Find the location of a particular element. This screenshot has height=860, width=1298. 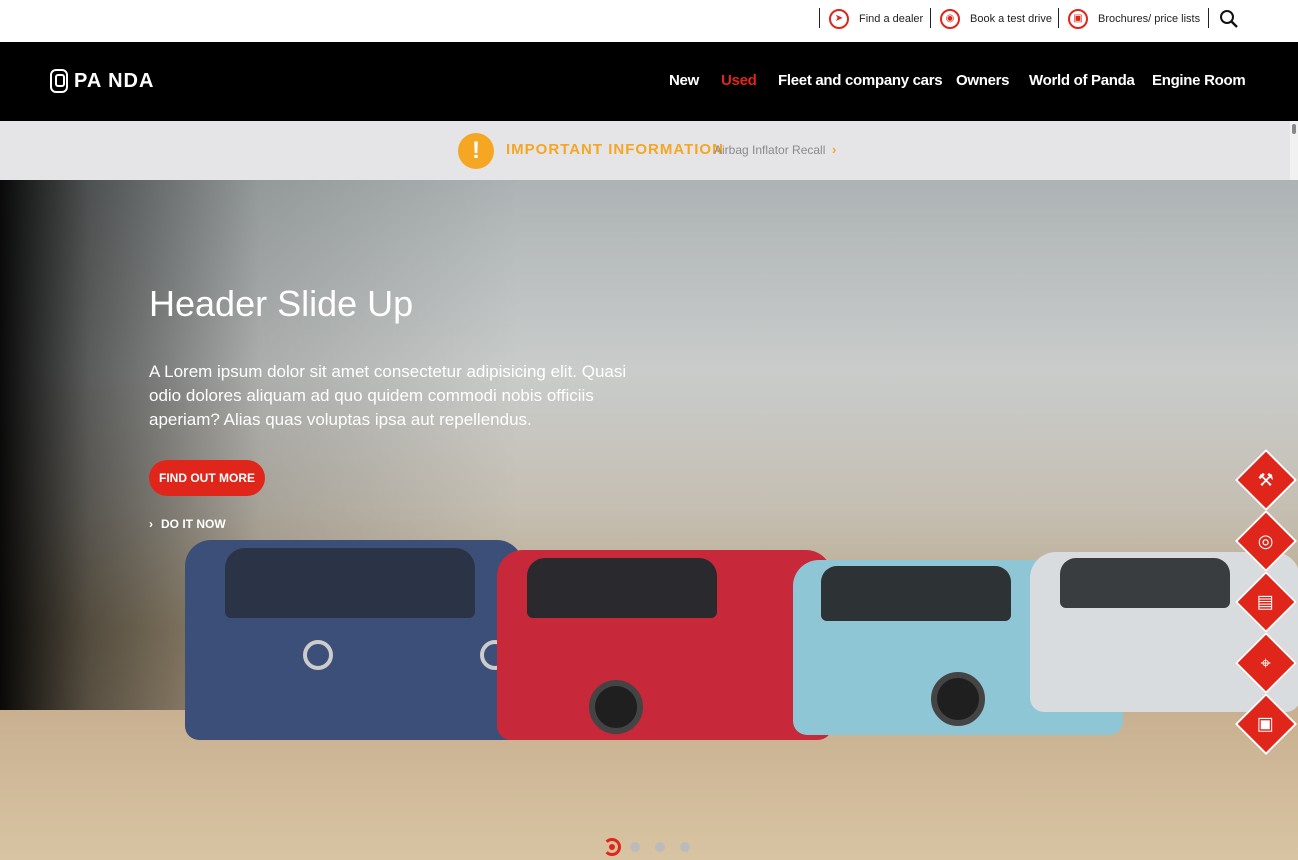

steering-wheel-icon: ◎ is located at coordinates (1266, 540).